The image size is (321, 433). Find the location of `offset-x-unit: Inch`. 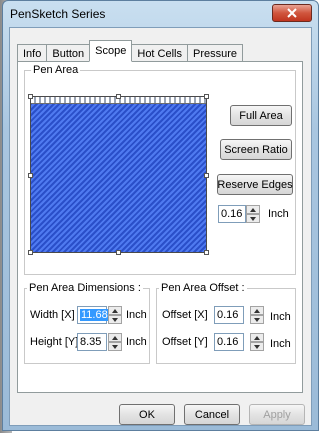

offset-x-unit: Inch is located at coordinates (280, 317).